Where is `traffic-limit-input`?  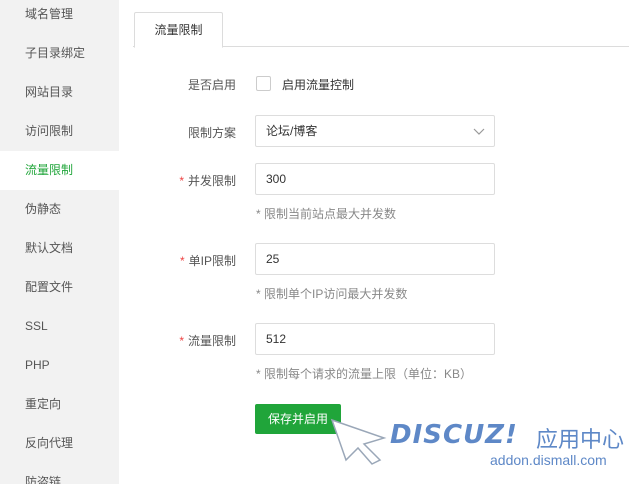 traffic-limit-input is located at coordinates (375, 339).